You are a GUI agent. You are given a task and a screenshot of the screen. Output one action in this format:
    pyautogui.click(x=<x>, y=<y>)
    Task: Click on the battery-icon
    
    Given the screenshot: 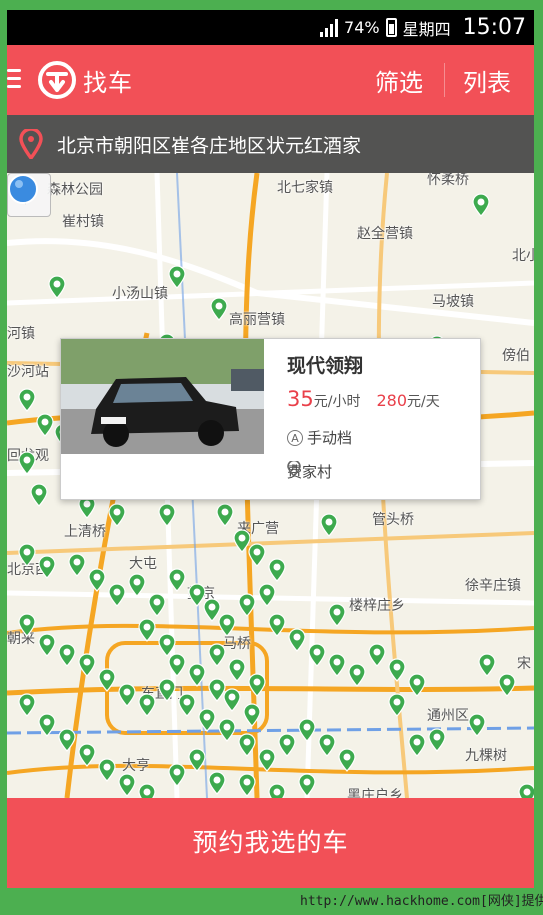 What is the action you would take?
    pyautogui.click(x=391, y=27)
    